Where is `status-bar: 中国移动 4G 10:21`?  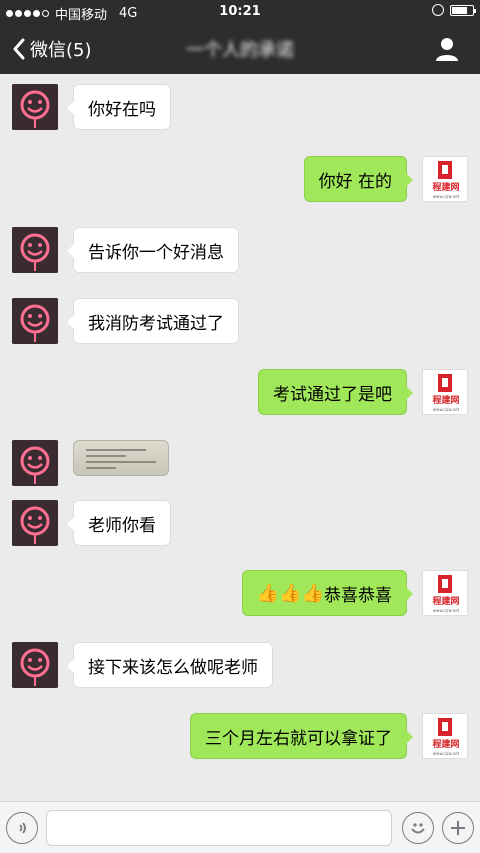 status-bar: 中国移动 4G 10:21 is located at coordinates (240, 12).